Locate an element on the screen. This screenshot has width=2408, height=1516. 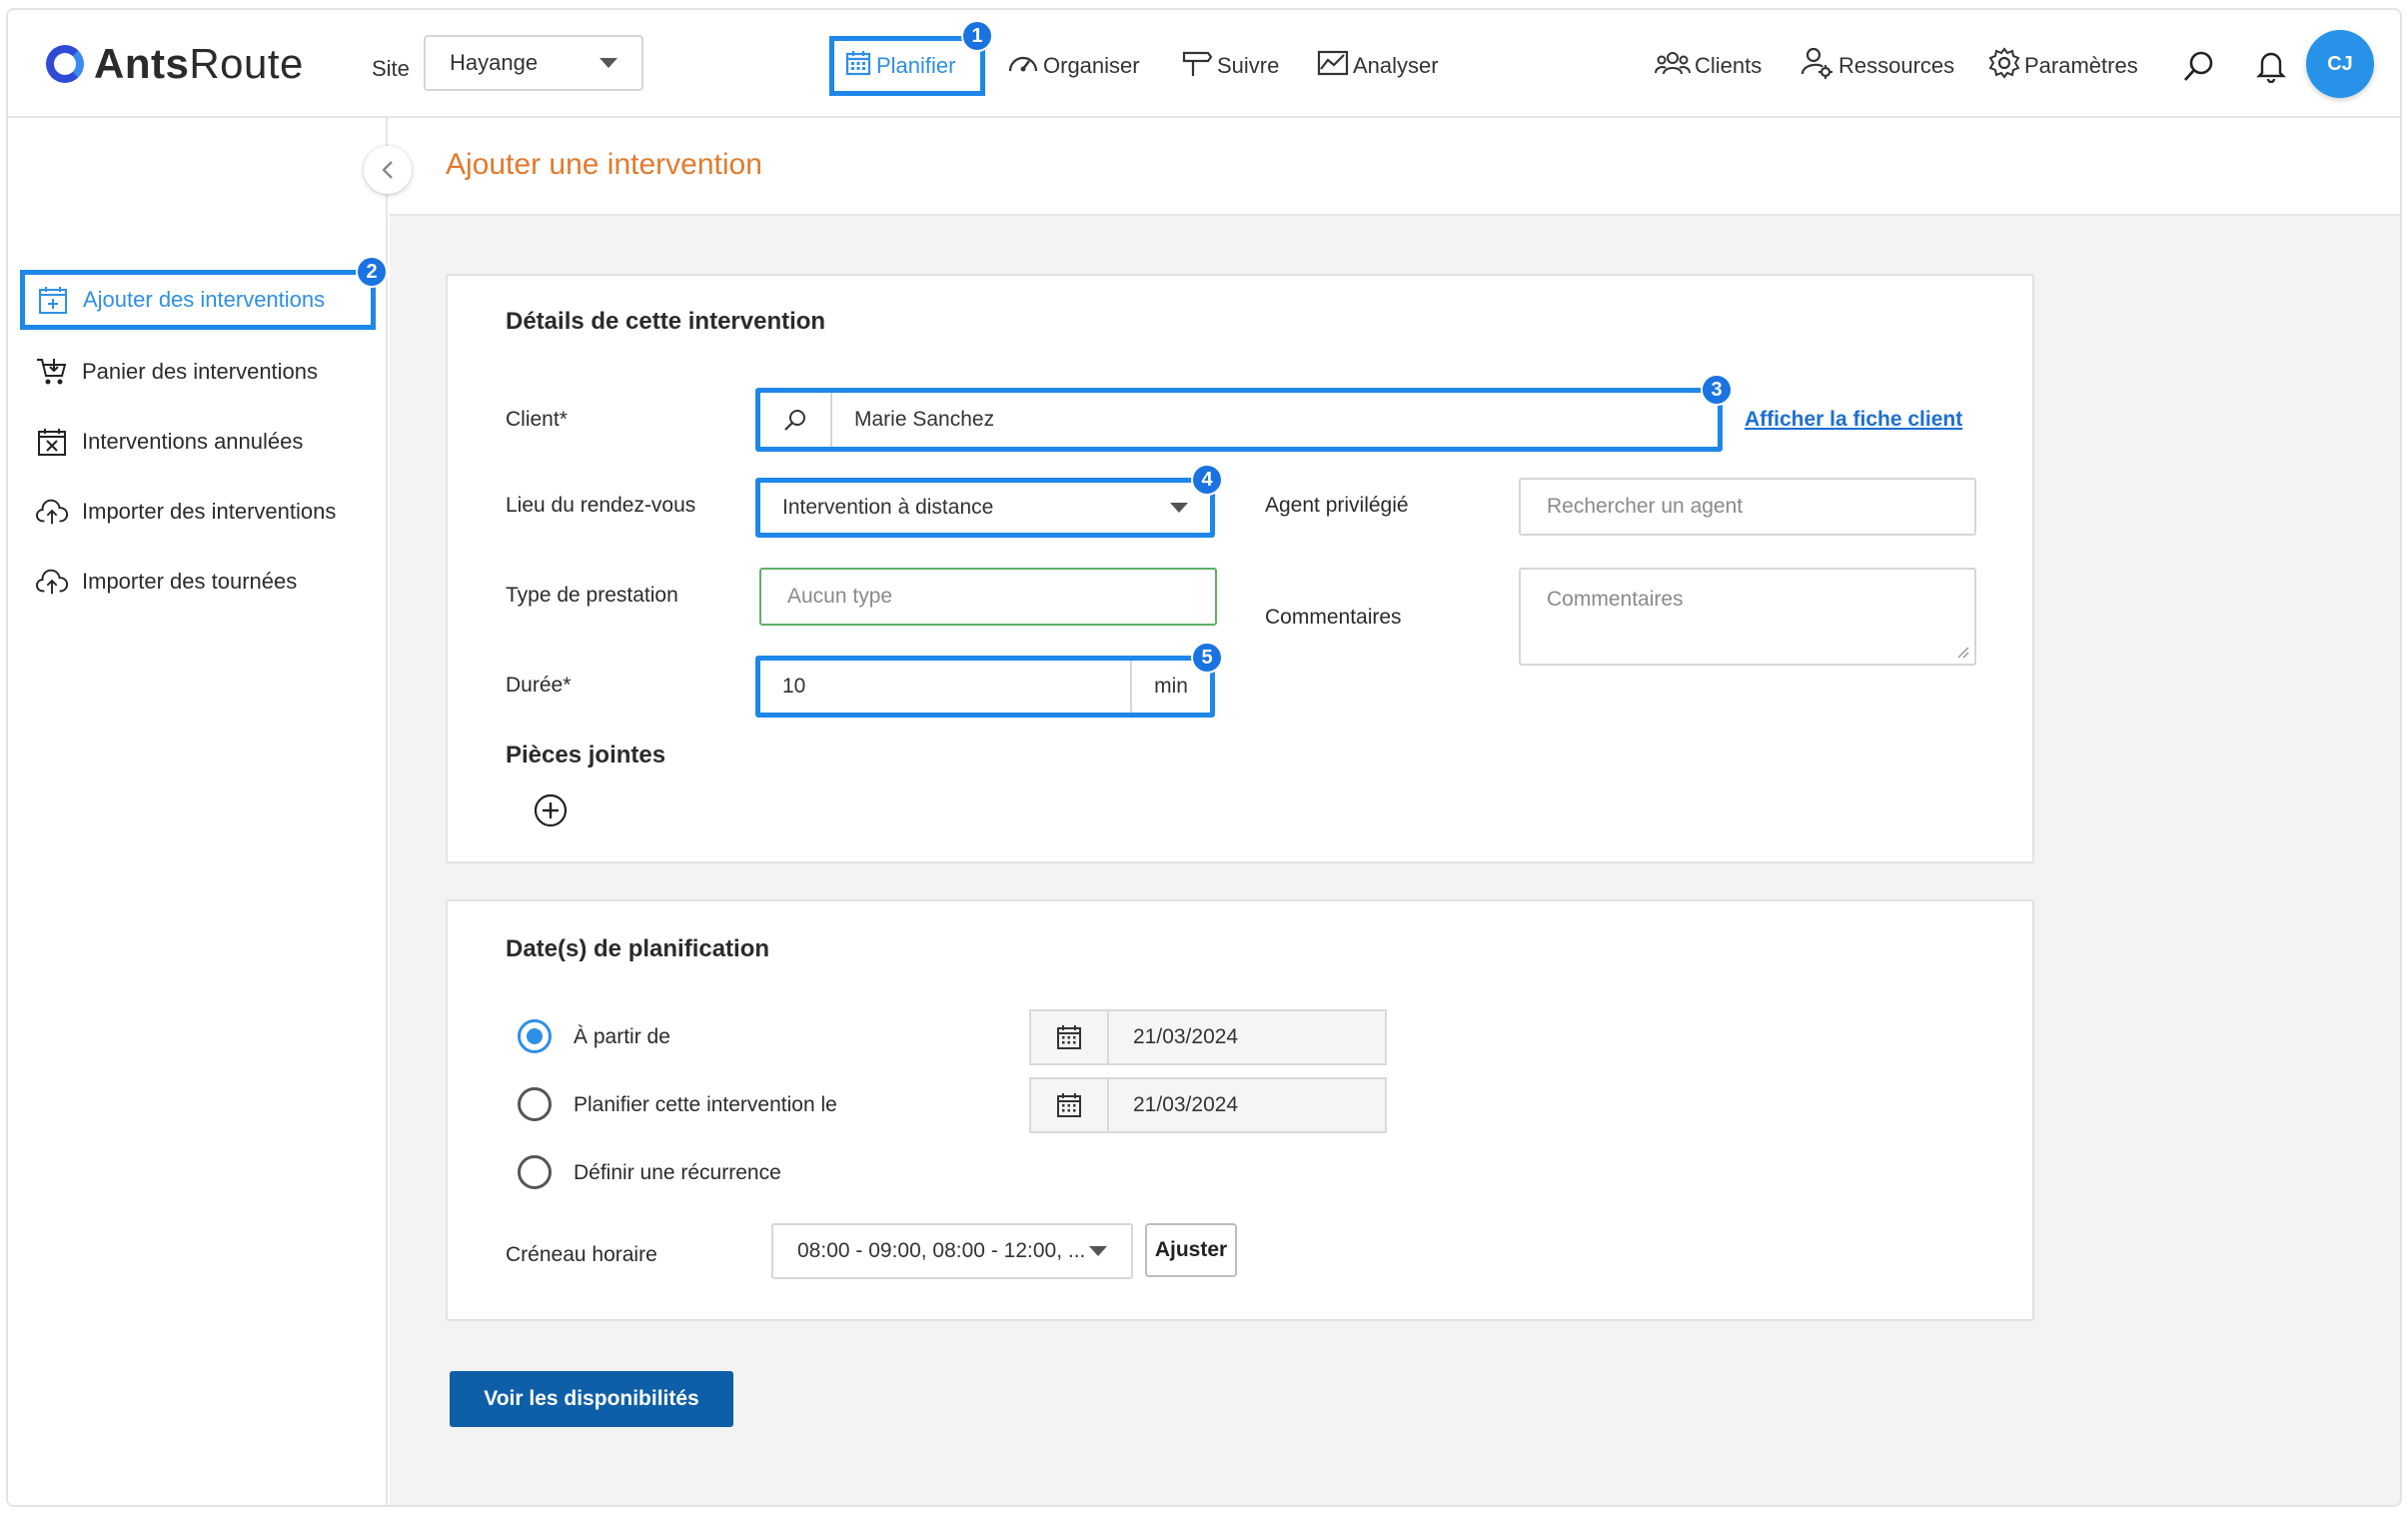
ajuster-button: Ajuster is located at coordinates (1191, 1250).